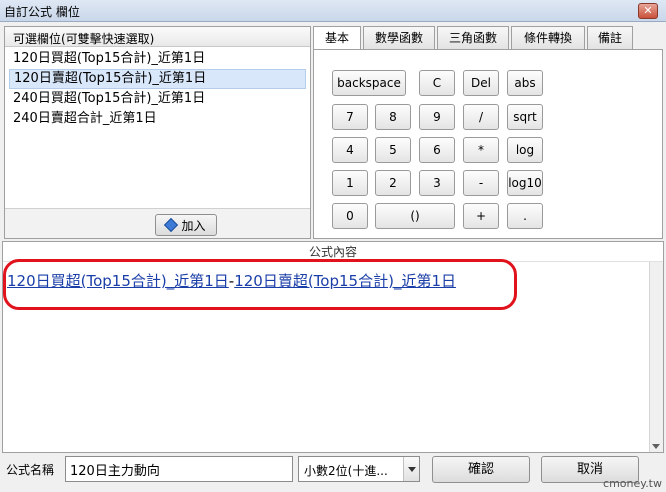  I want to click on tab-condition: 條件轉換, so click(548, 38).